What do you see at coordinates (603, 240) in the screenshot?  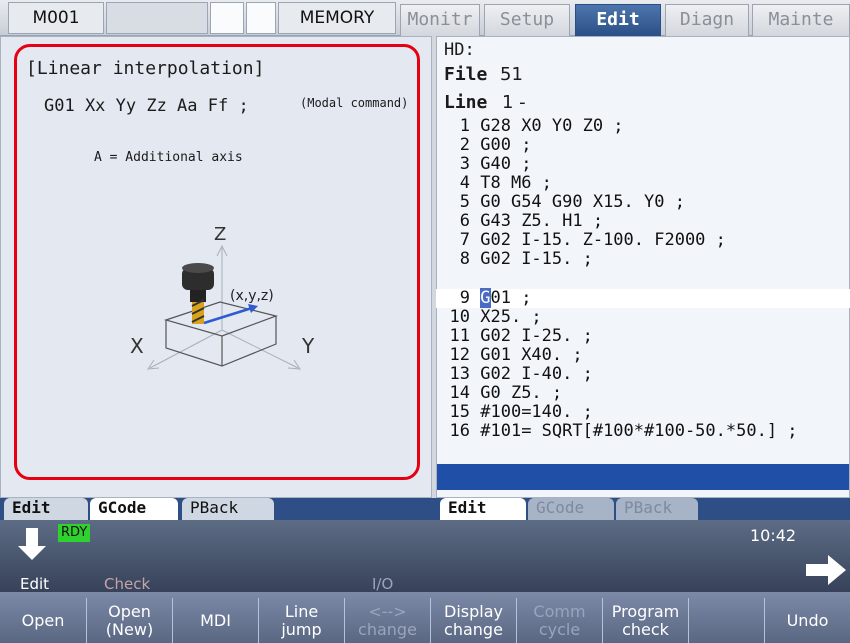 I see `line-code: G02 I-15. Z-100. F2000 ;` at bounding box center [603, 240].